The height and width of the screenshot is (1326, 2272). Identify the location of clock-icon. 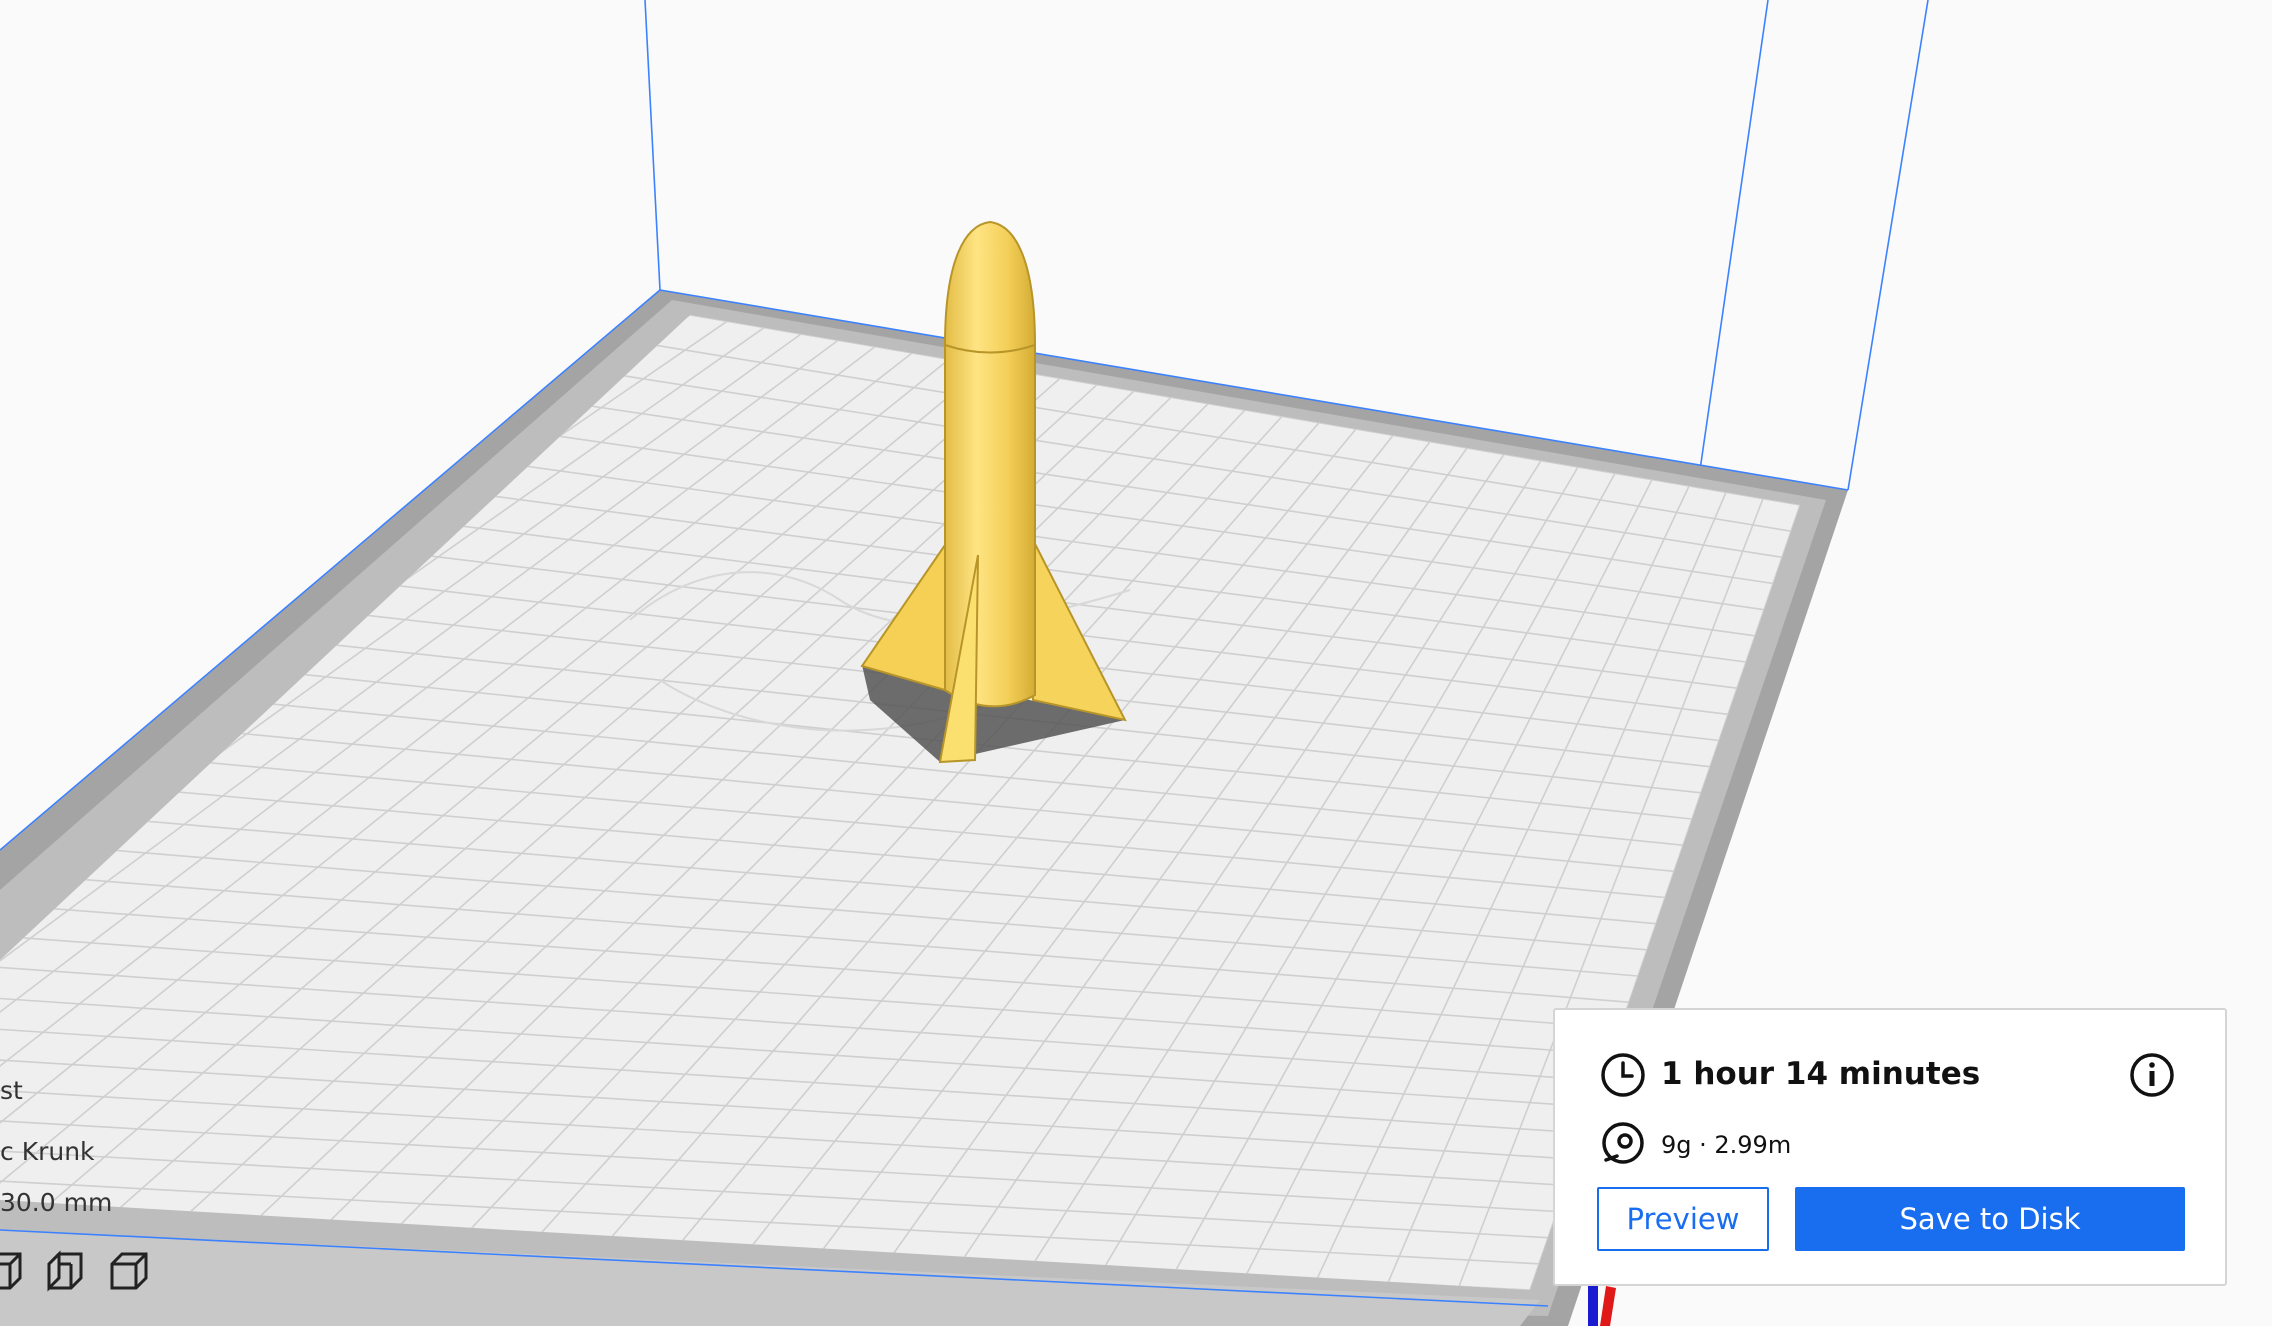
(1623, 1075).